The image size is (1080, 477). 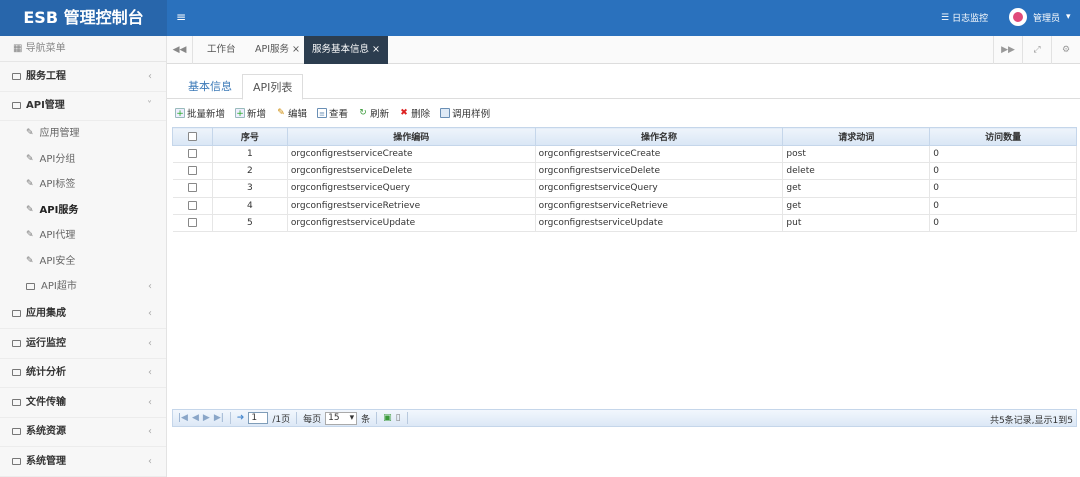 I want to click on button-label: 刷新, so click(x=380, y=114).